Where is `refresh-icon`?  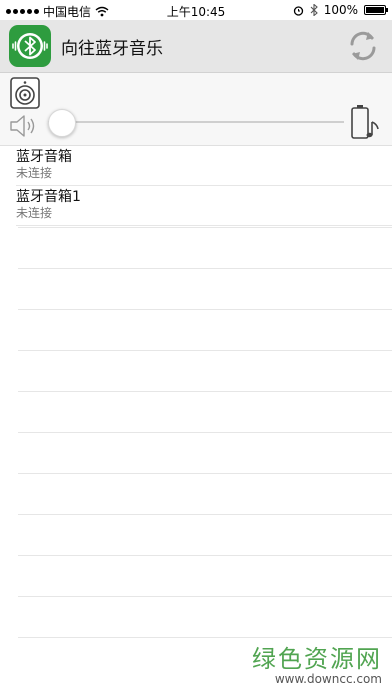 refresh-icon is located at coordinates (363, 46).